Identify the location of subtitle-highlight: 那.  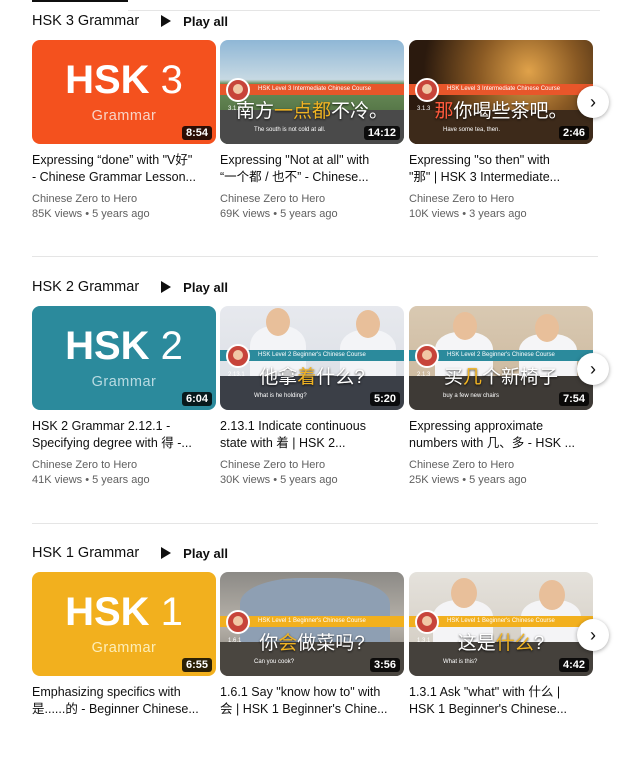
(444, 111).